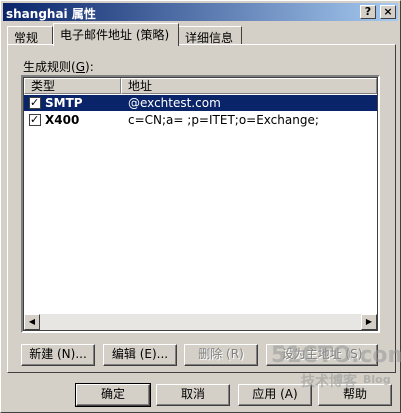 The width and height of the screenshot is (401, 413). Describe the element at coordinates (210, 36) in the screenshot. I see `tab-details: 详细信息` at that location.